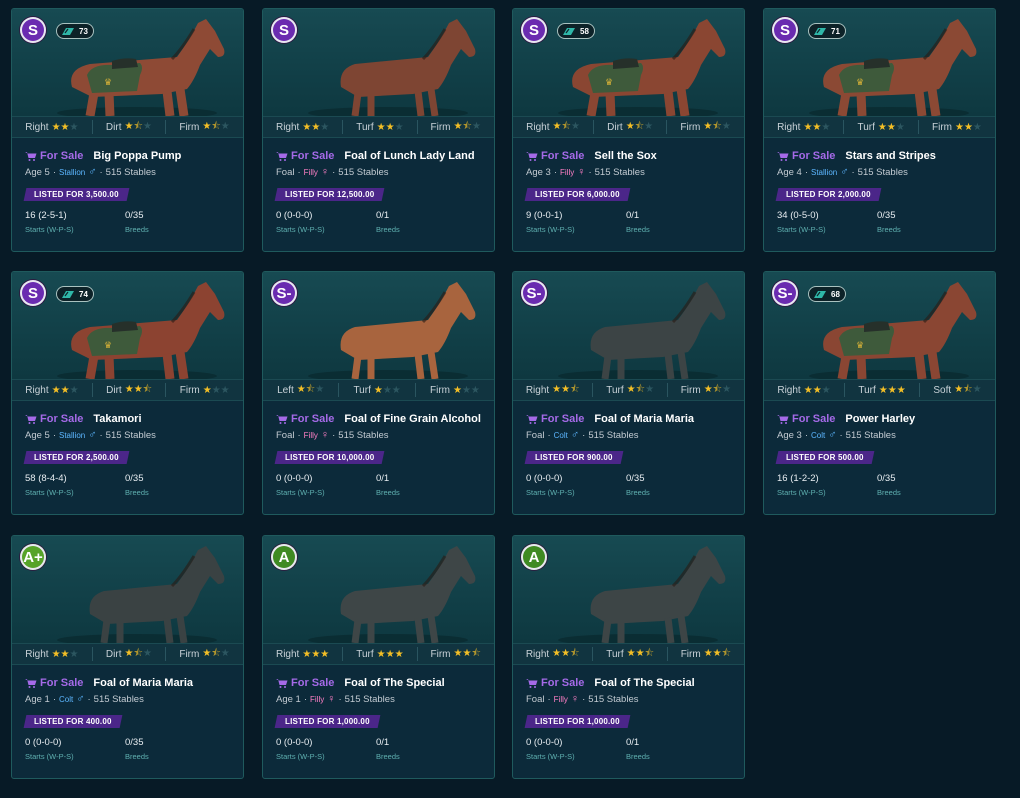 This screenshot has width=1020, height=798. I want to click on preferences-bar: Right ★★★ Dirt ★★⯪ Firm ★★★, so click(127, 390).